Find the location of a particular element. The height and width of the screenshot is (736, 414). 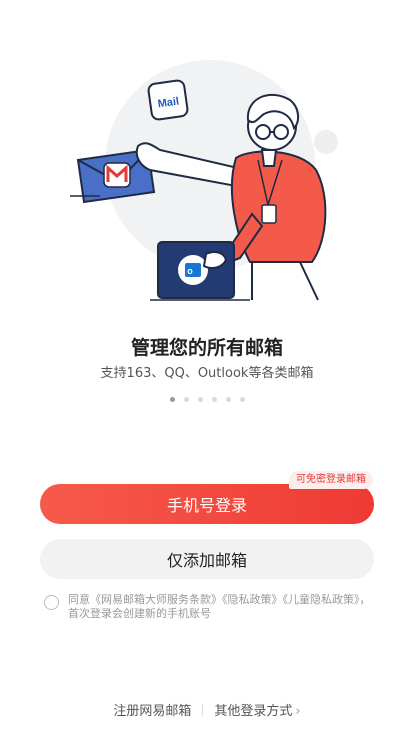

svg-text: o is located at coordinates (190, 271).